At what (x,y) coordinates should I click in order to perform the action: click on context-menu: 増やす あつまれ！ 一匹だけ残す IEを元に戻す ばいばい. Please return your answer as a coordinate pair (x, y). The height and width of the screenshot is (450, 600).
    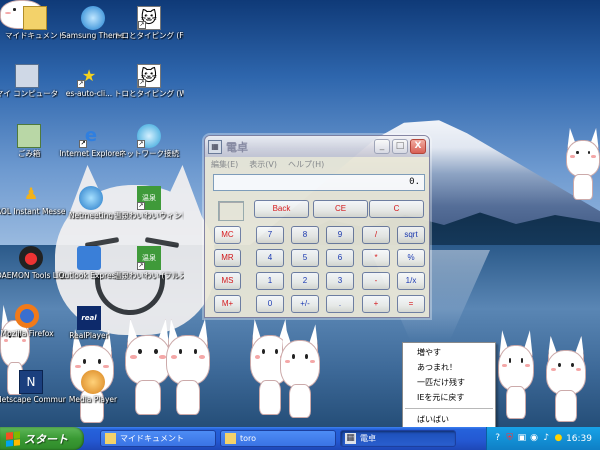
    Looking at the image, I should click on (449, 384).